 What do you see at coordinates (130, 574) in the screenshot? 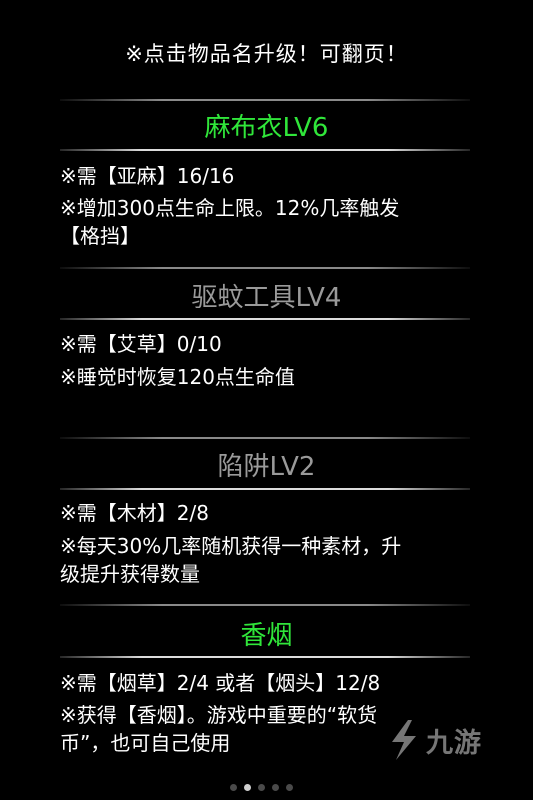
I see `item-description: 级提升获得数量` at bounding box center [130, 574].